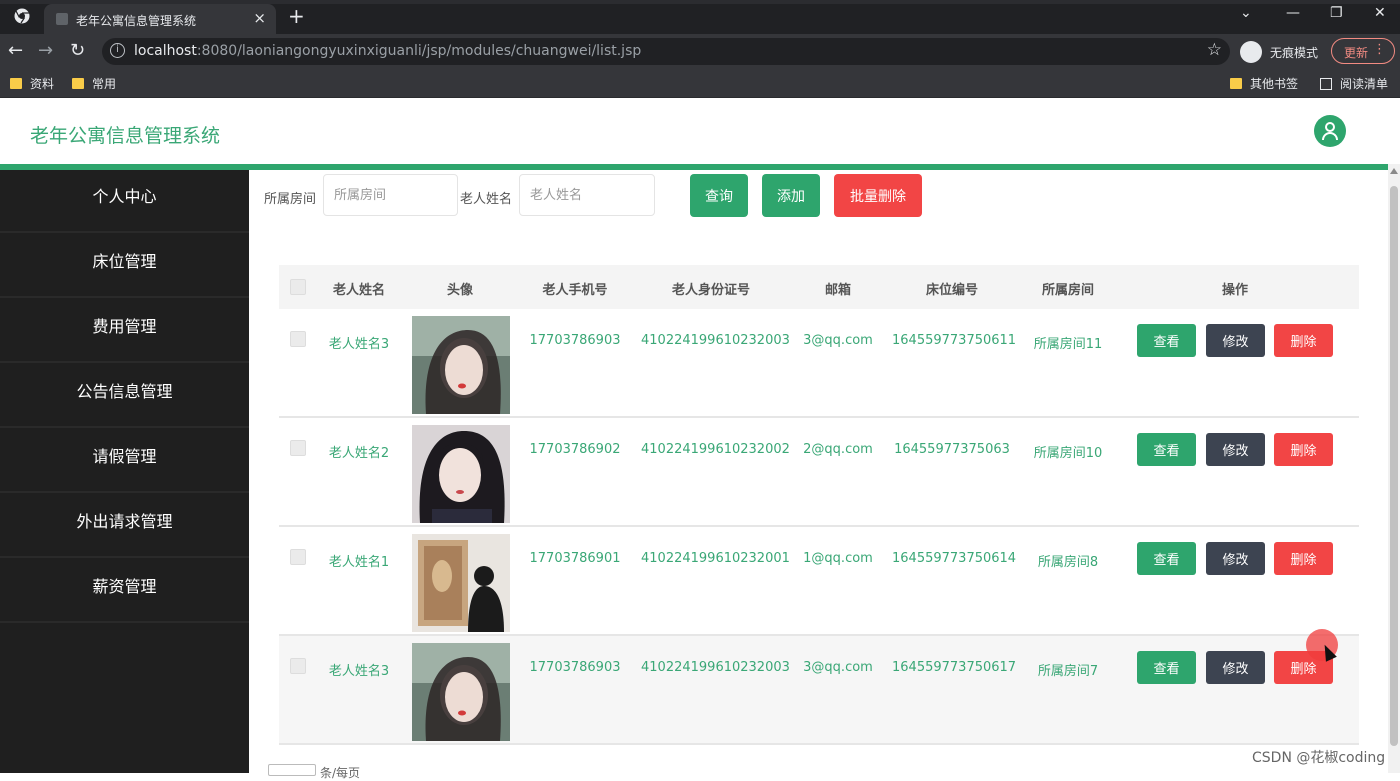  Describe the element at coordinates (62, 19) in the screenshot. I see `page-favicon-icon` at that location.